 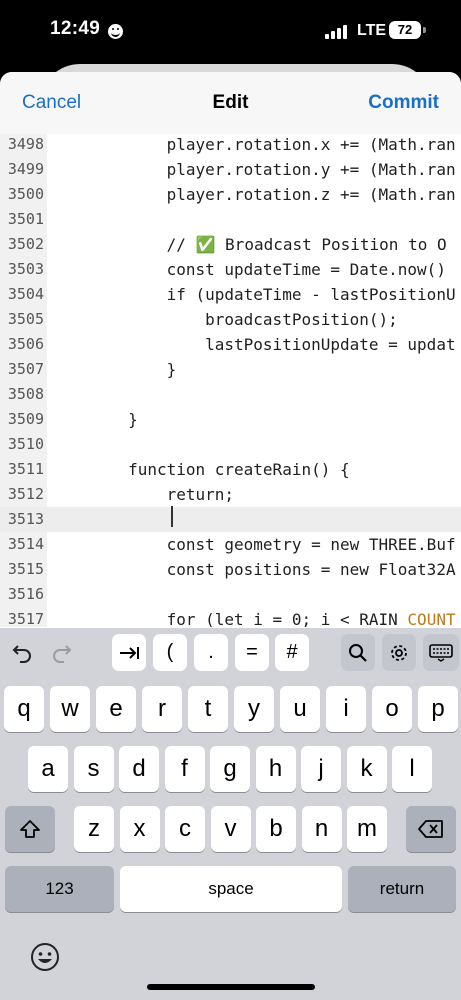 What do you see at coordinates (231, 889) in the screenshot?
I see `space-key: space` at bounding box center [231, 889].